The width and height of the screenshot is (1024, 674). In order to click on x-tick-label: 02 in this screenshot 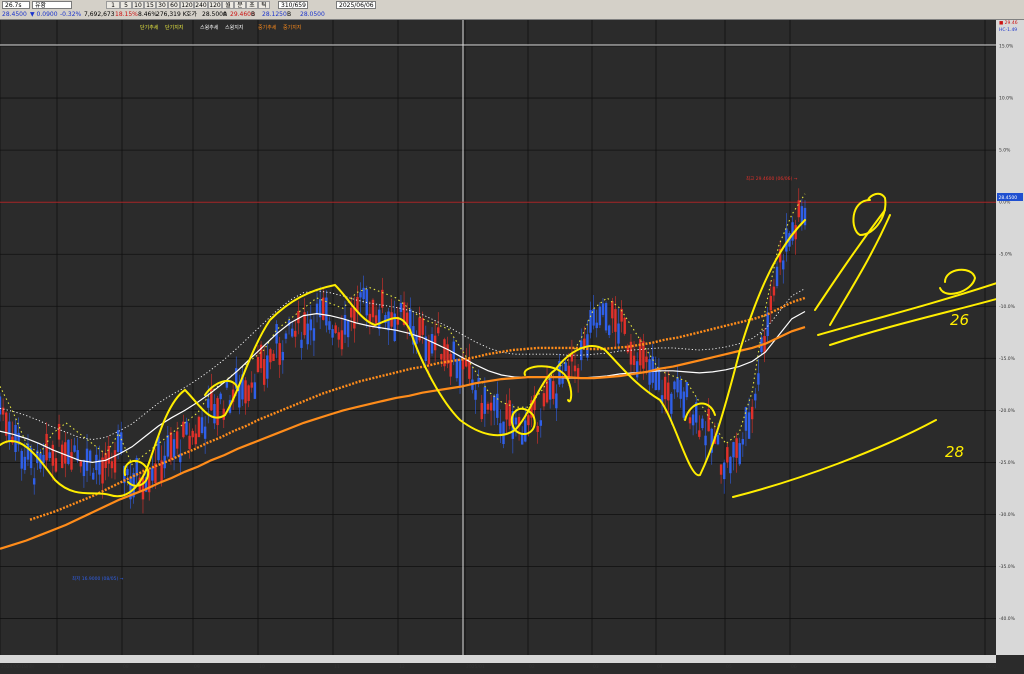, I will do `click(532, 667)`.